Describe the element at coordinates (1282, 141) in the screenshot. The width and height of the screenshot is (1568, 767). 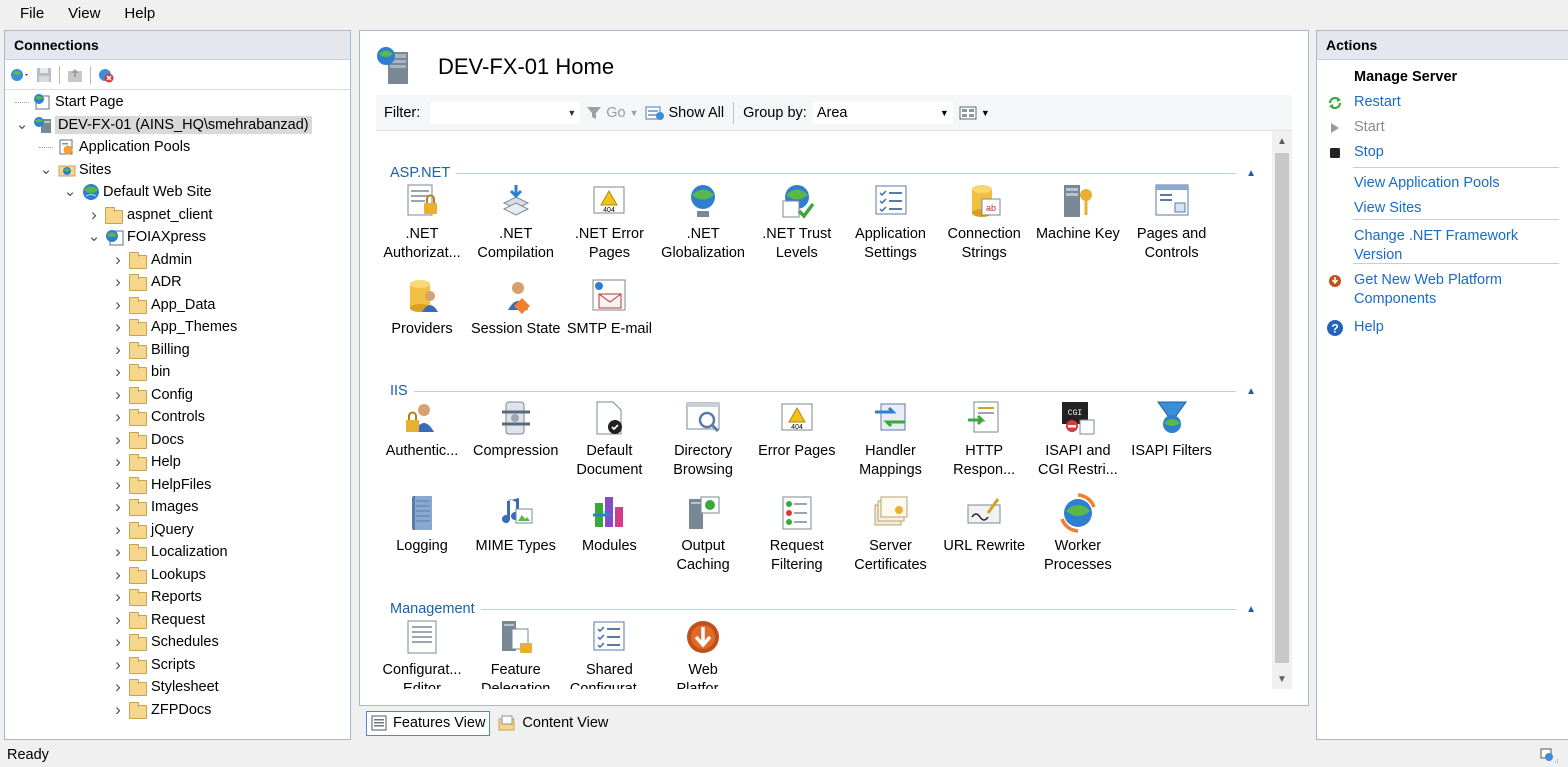
I see `scroll-up-icon: ▲` at that location.